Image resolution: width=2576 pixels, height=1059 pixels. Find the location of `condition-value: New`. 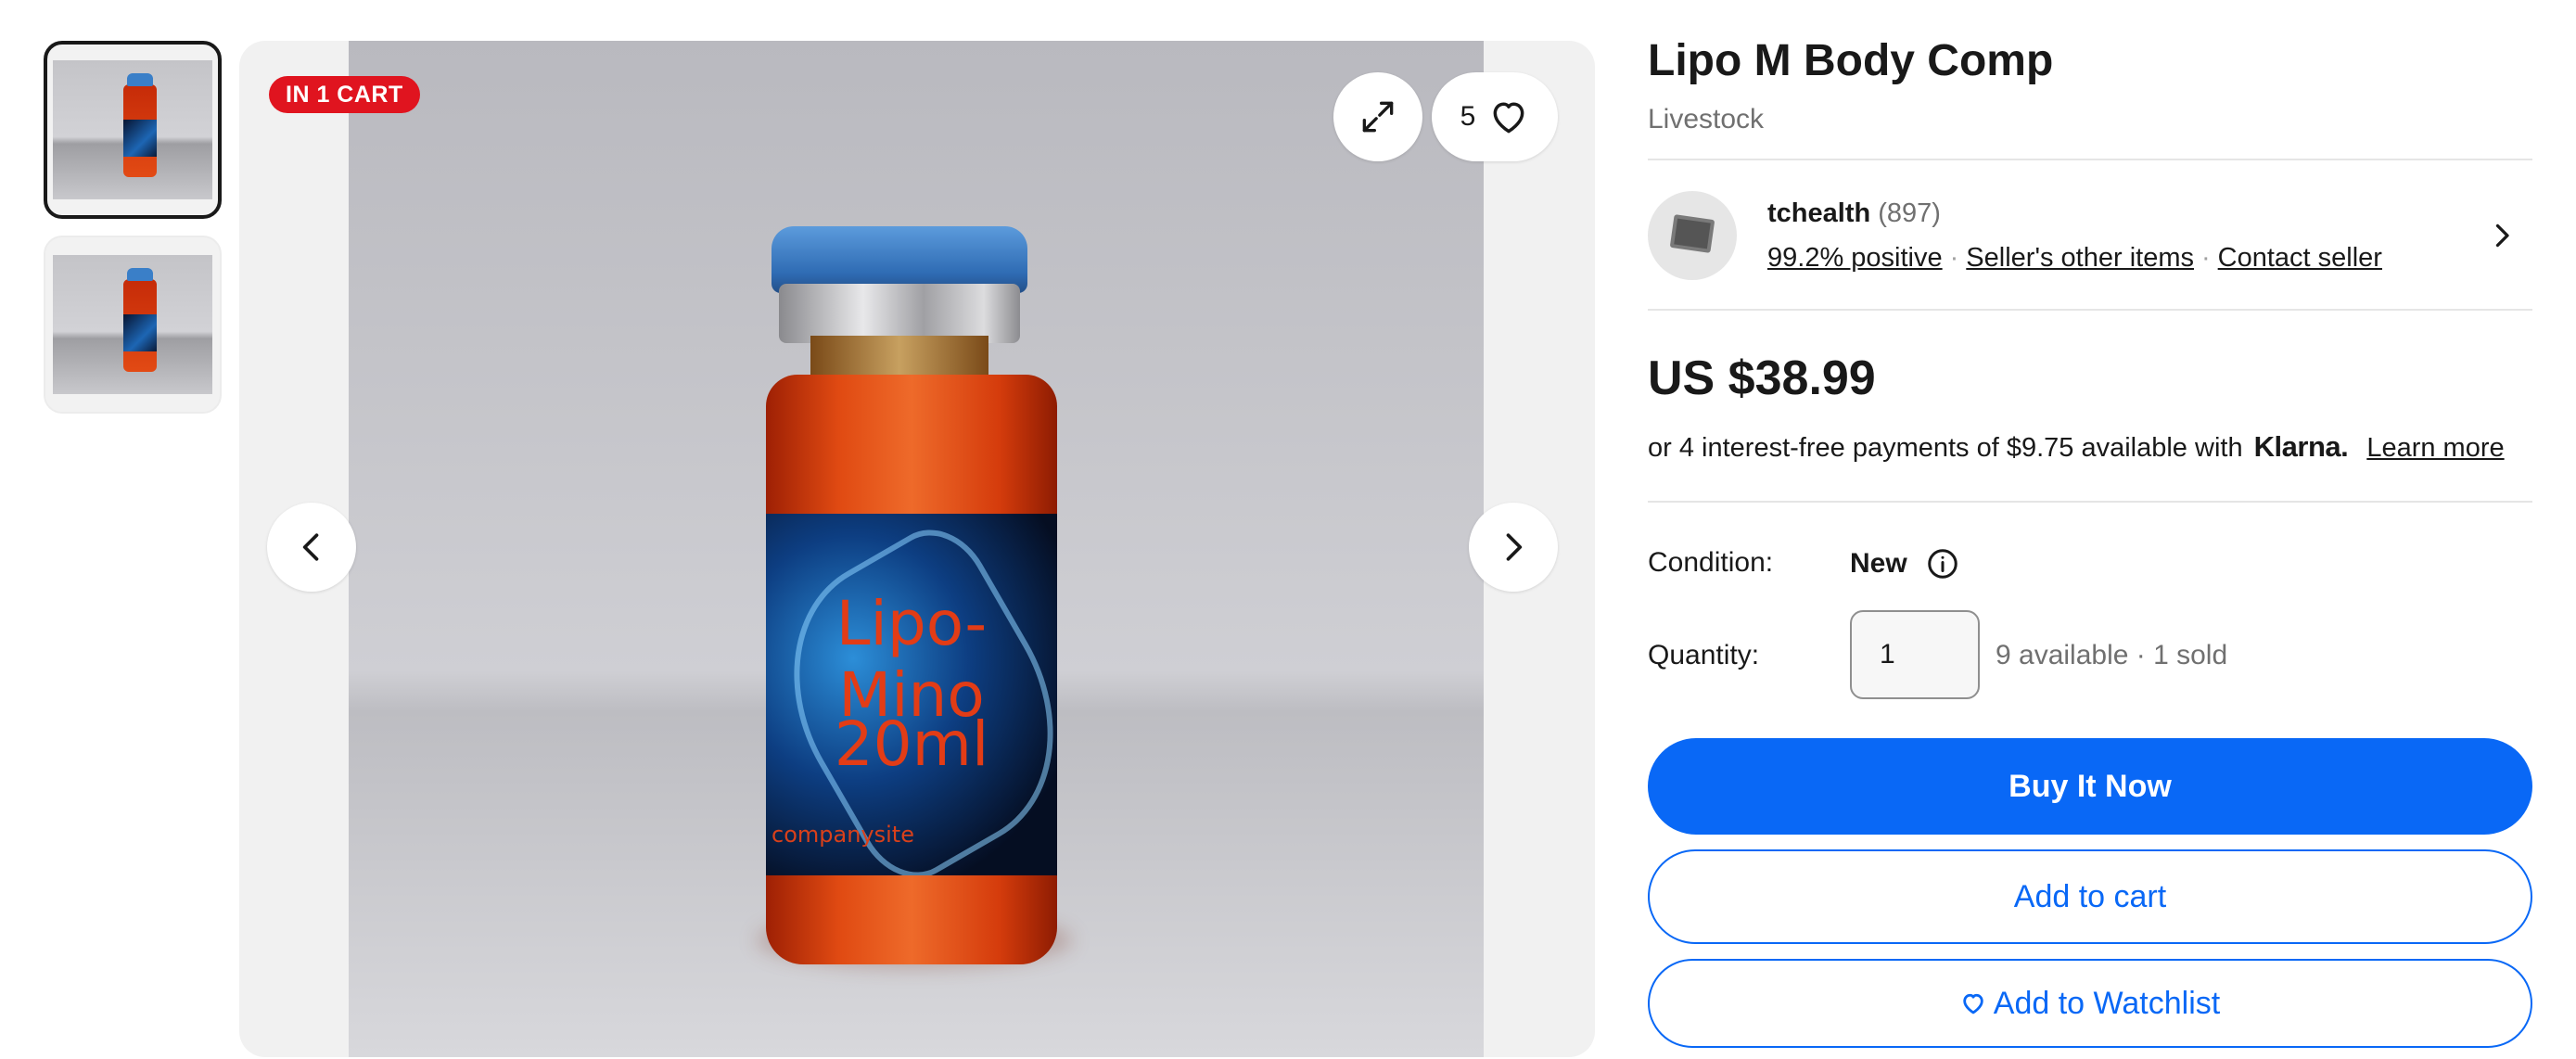

condition-value: New is located at coordinates (1879, 563).